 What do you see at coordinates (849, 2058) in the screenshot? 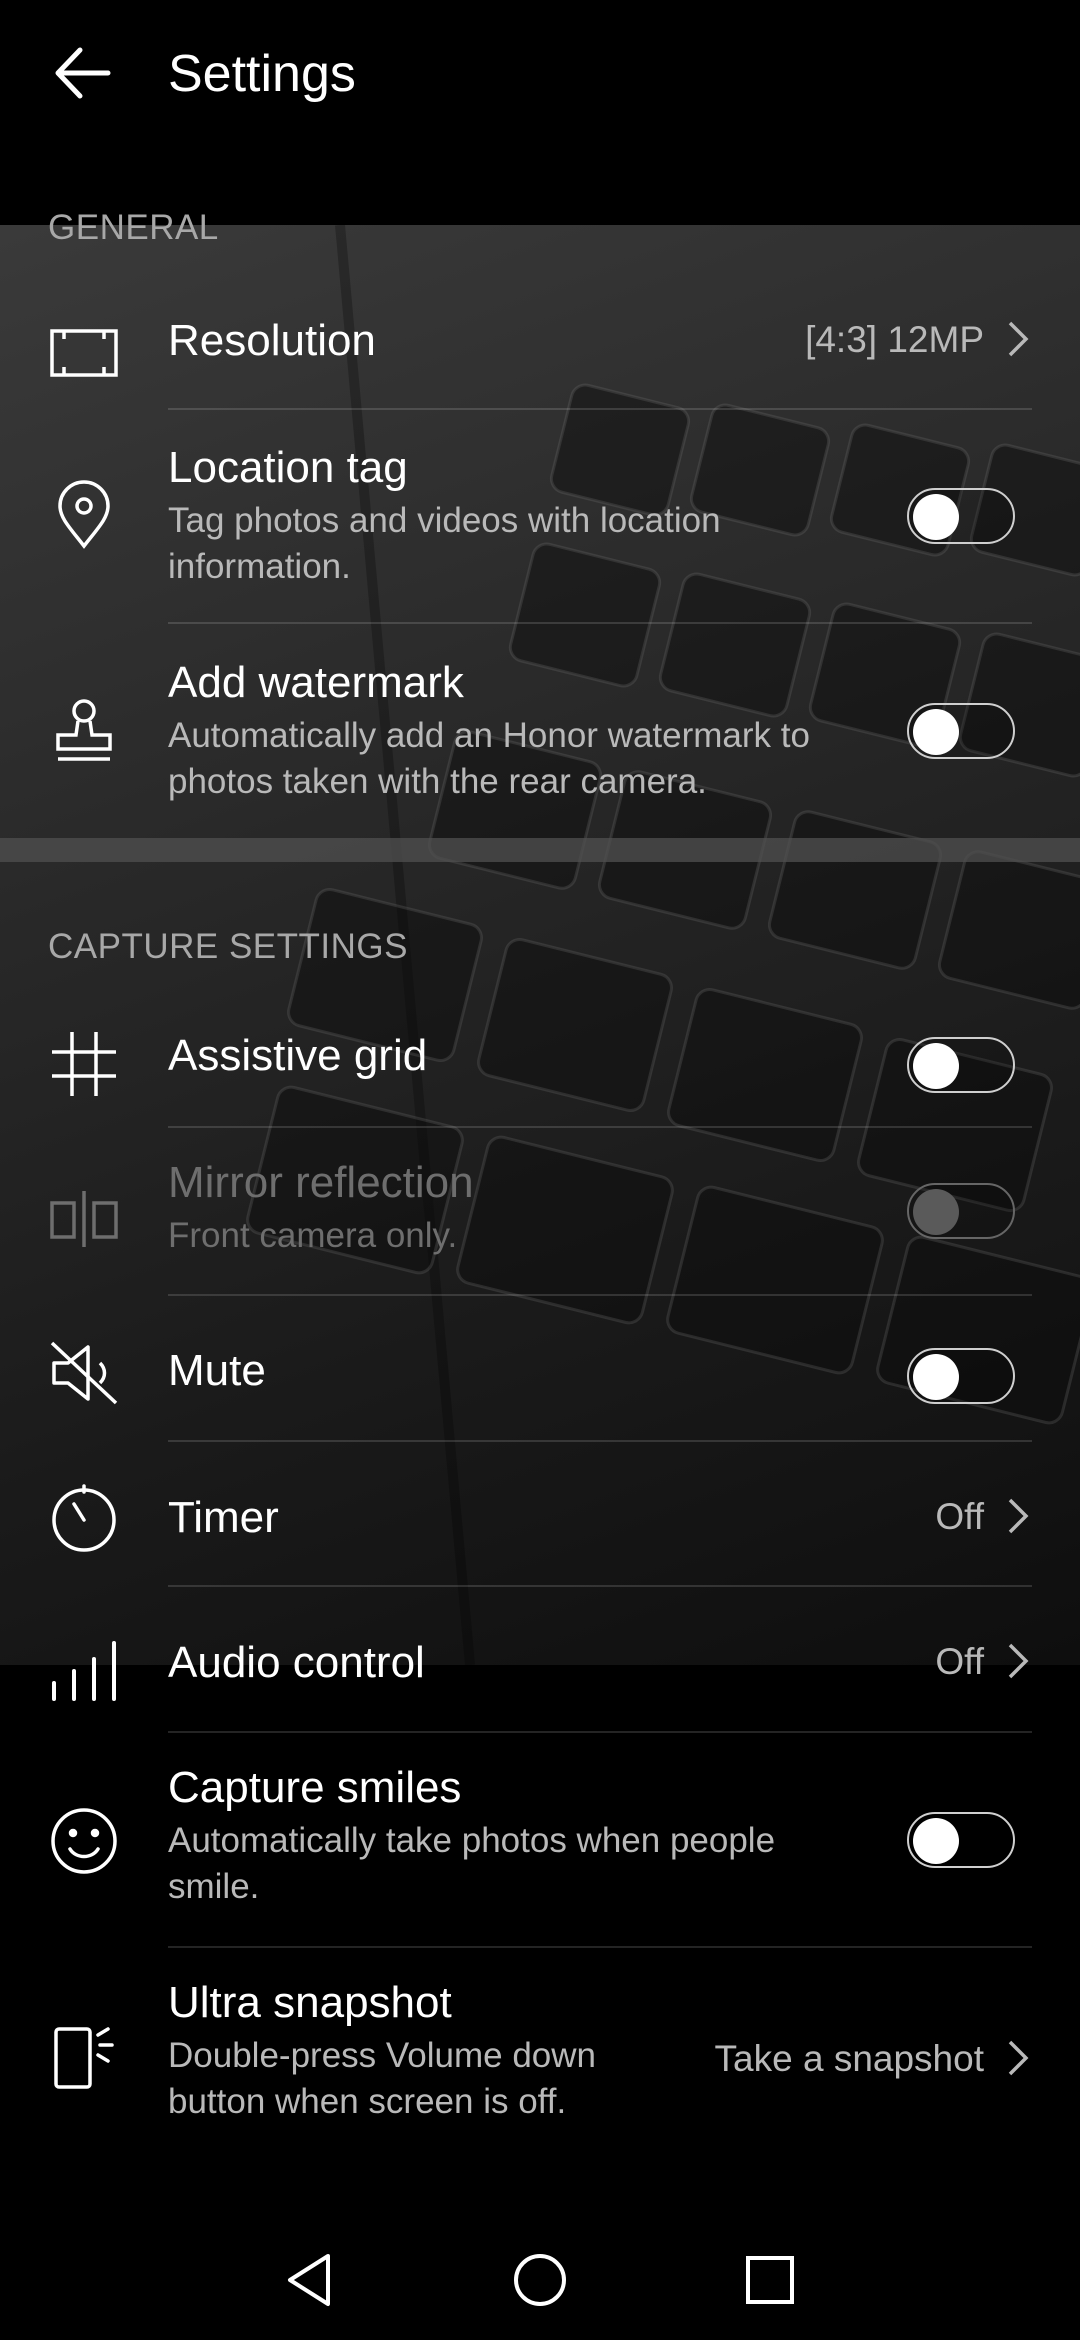
I see `setting-value: Take a snapshot` at bounding box center [849, 2058].